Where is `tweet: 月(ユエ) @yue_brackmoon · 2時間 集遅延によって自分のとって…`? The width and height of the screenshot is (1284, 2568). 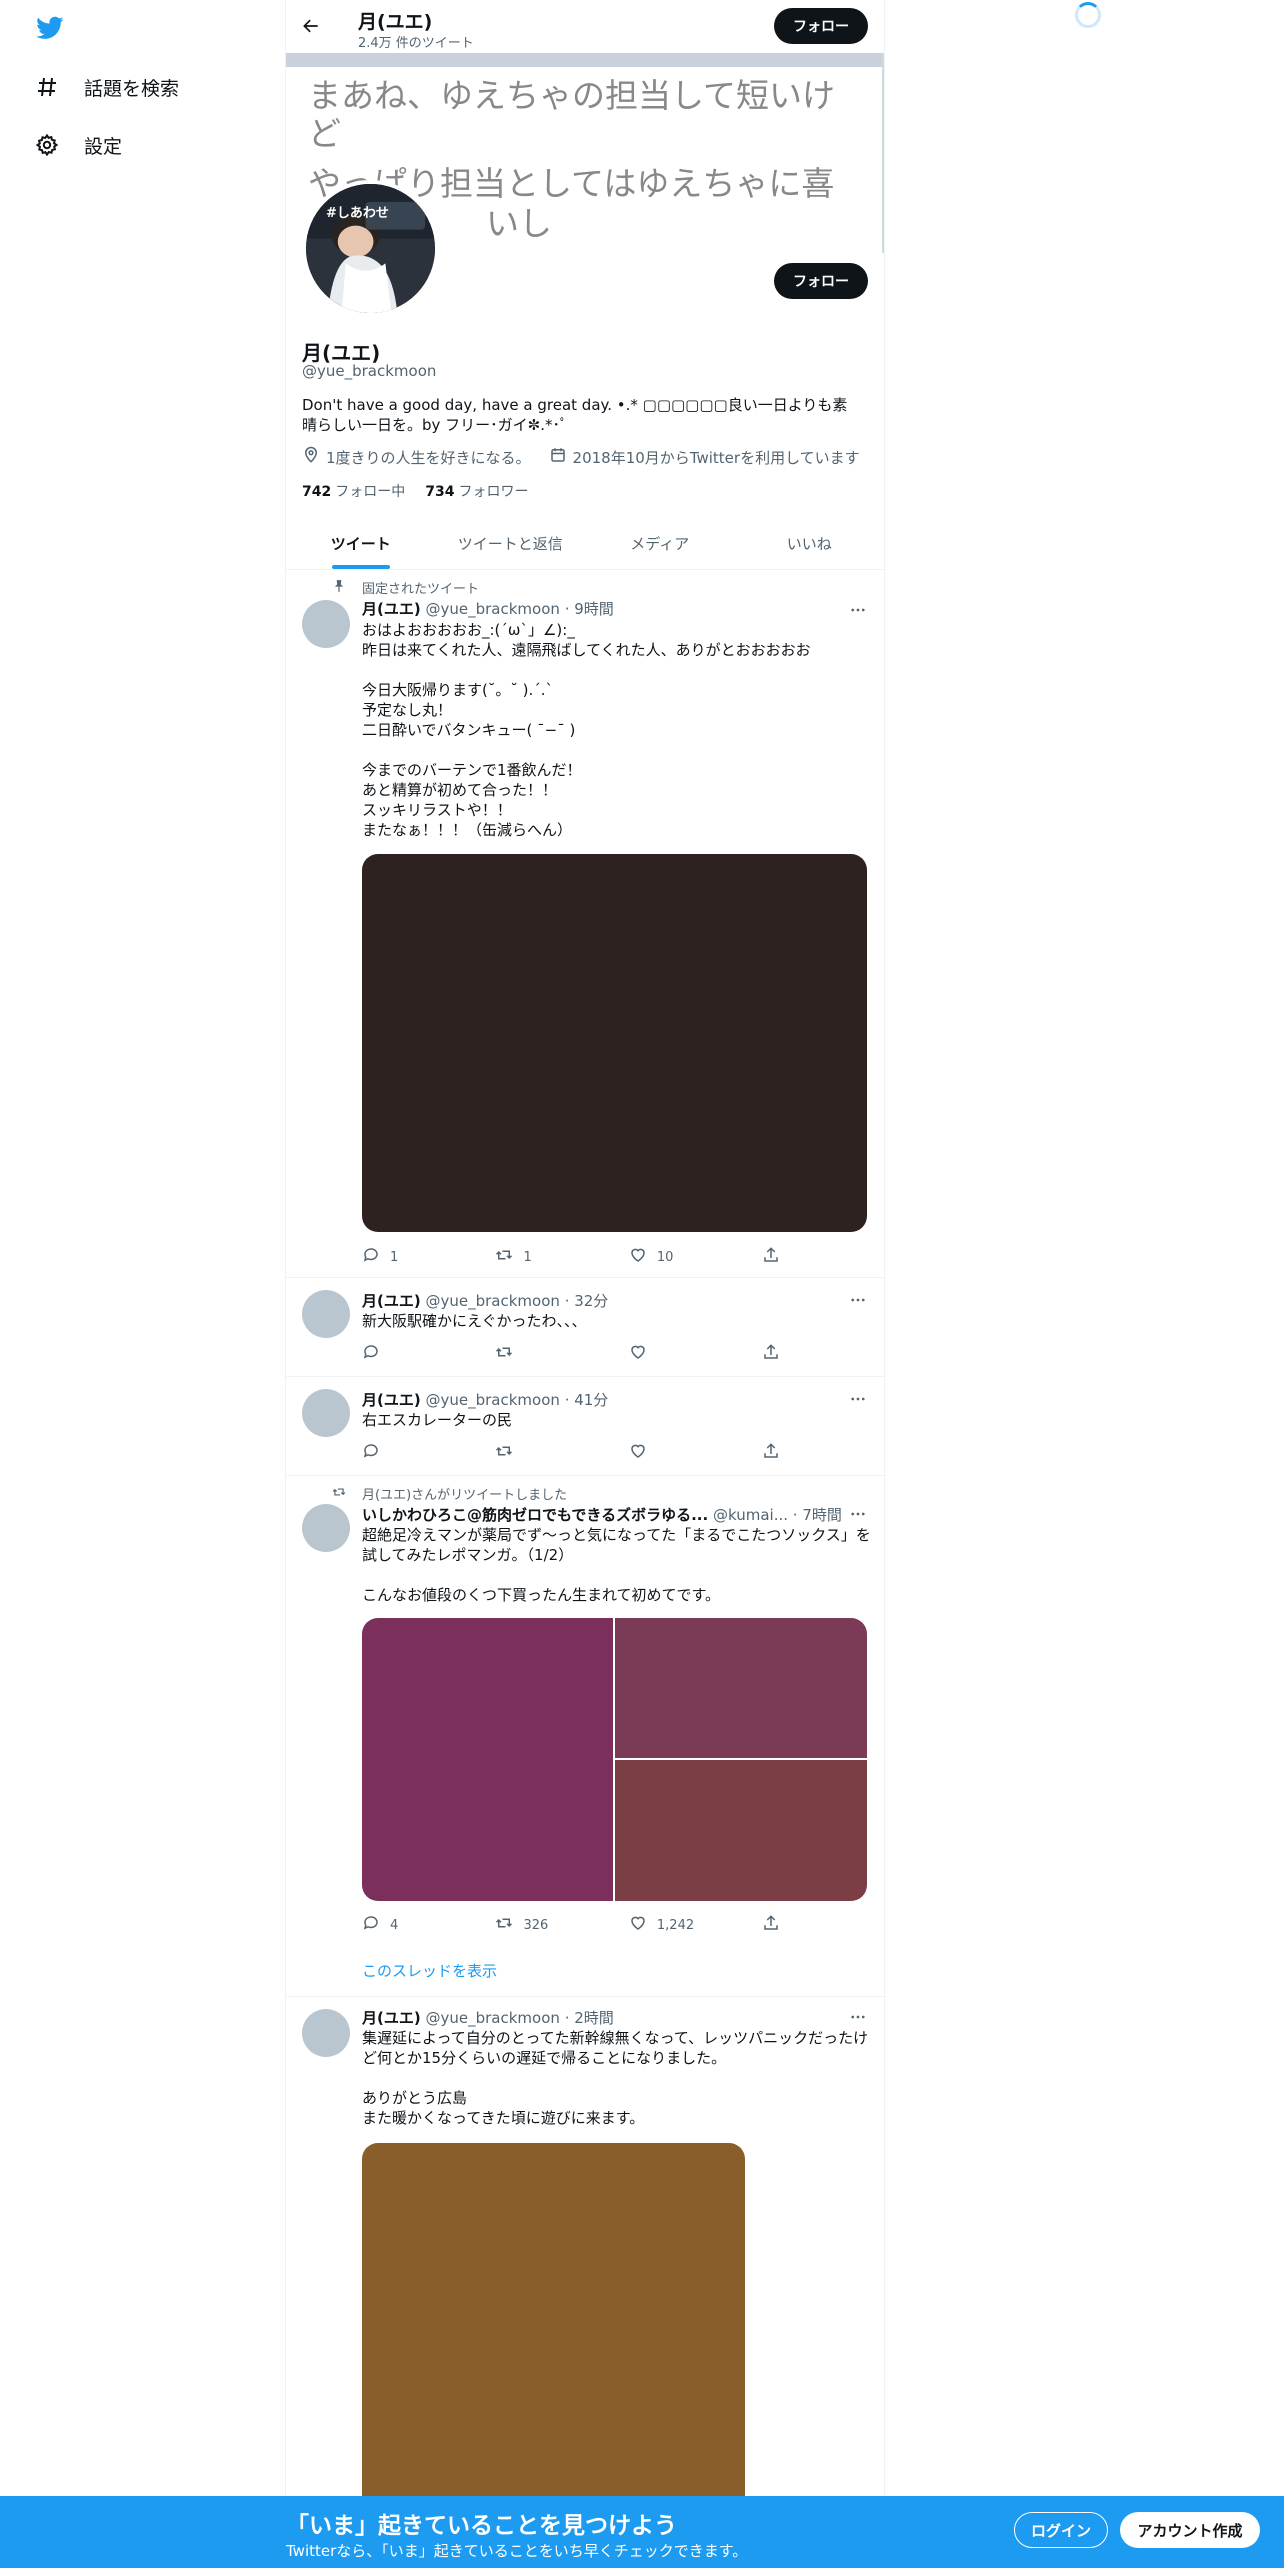 tweet: 月(ユエ) @yue_brackmoon · 2時間 集遅延によって自分のとって… is located at coordinates (585, 2282).